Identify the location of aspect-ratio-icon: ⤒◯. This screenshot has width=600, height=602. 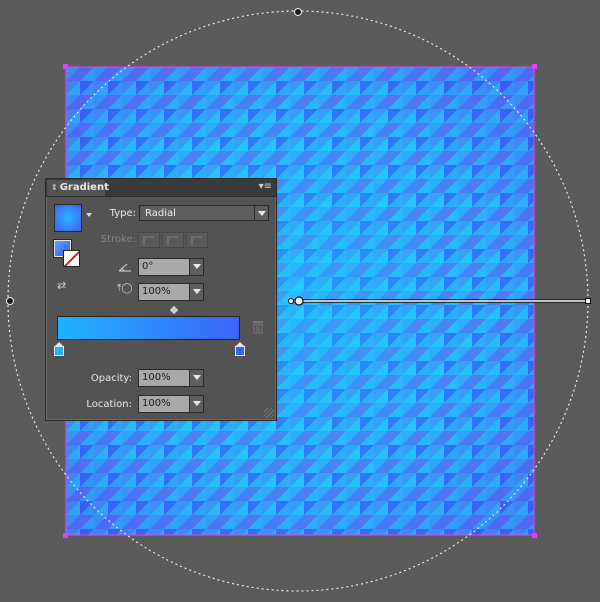
(125, 288).